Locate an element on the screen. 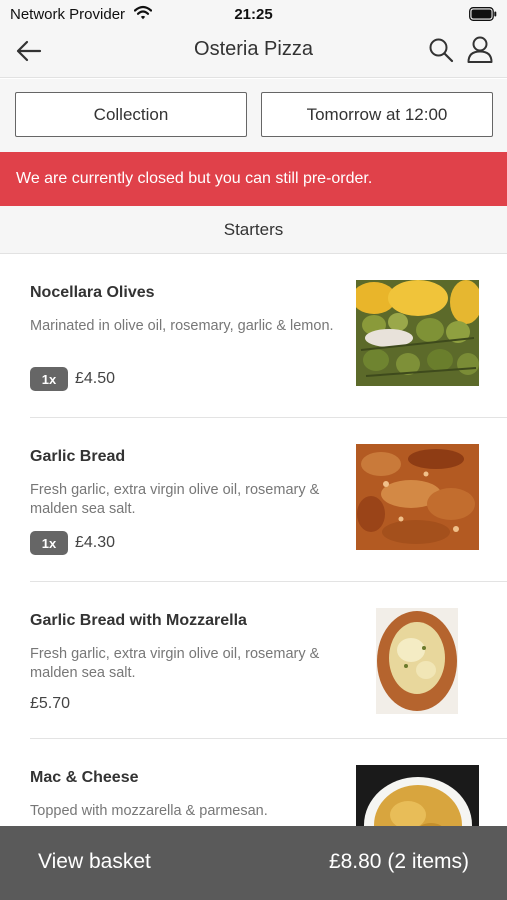 This screenshot has height=900, width=507. mozzarella-bread-photo is located at coordinates (417, 661).